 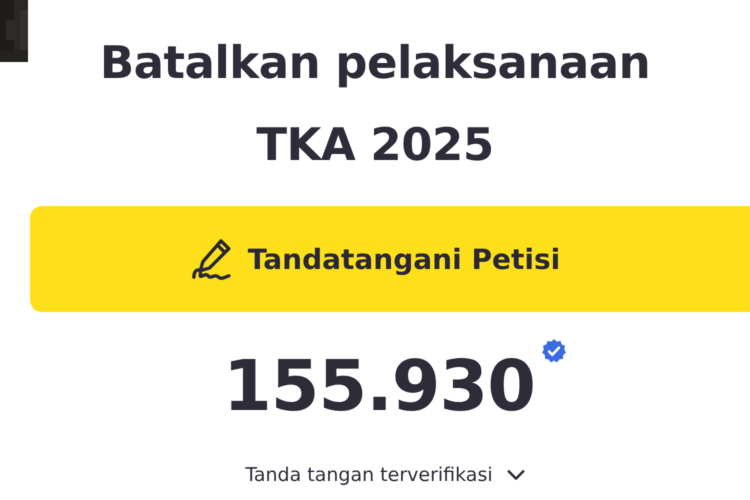 I want to click on chevron-down-icon, so click(x=515, y=475).